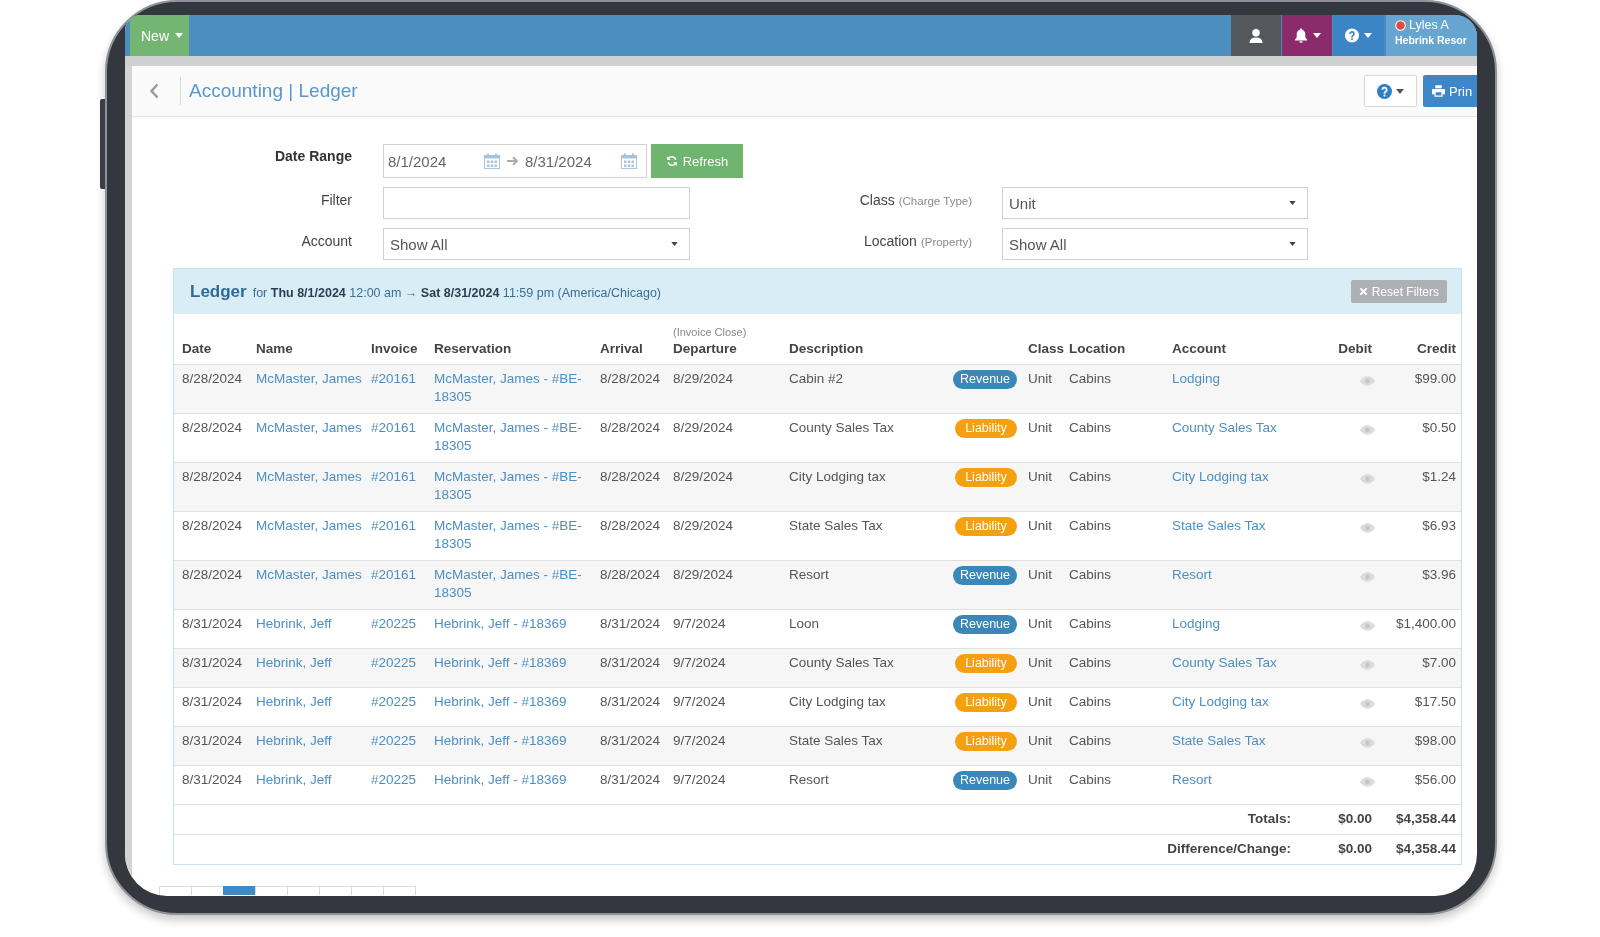 The width and height of the screenshot is (1600, 937). What do you see at coordinates (1300, 35) in the screenshot?
I see `bell-icon` at bounding box center [1300, 35].